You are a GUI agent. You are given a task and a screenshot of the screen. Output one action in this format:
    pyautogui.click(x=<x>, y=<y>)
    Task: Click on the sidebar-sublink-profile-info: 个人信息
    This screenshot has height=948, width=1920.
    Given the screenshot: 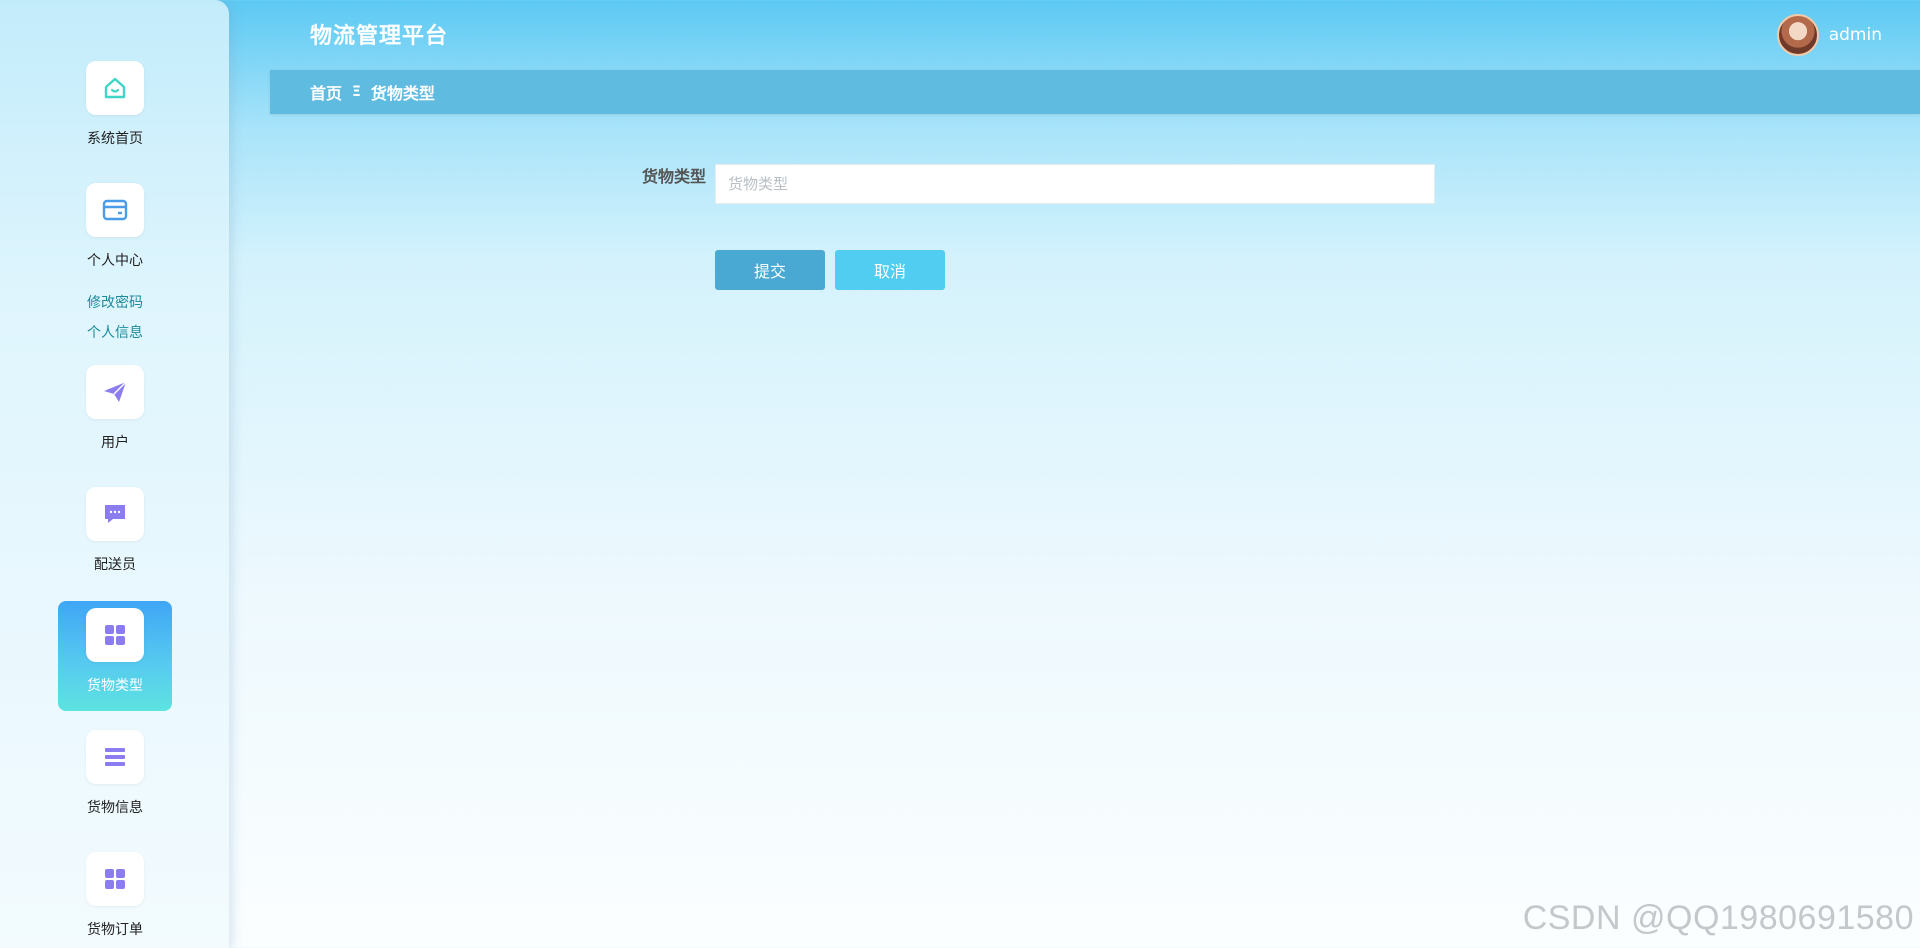 What is the action you would take?
    pyautogui.click(x=115, y=332)
    